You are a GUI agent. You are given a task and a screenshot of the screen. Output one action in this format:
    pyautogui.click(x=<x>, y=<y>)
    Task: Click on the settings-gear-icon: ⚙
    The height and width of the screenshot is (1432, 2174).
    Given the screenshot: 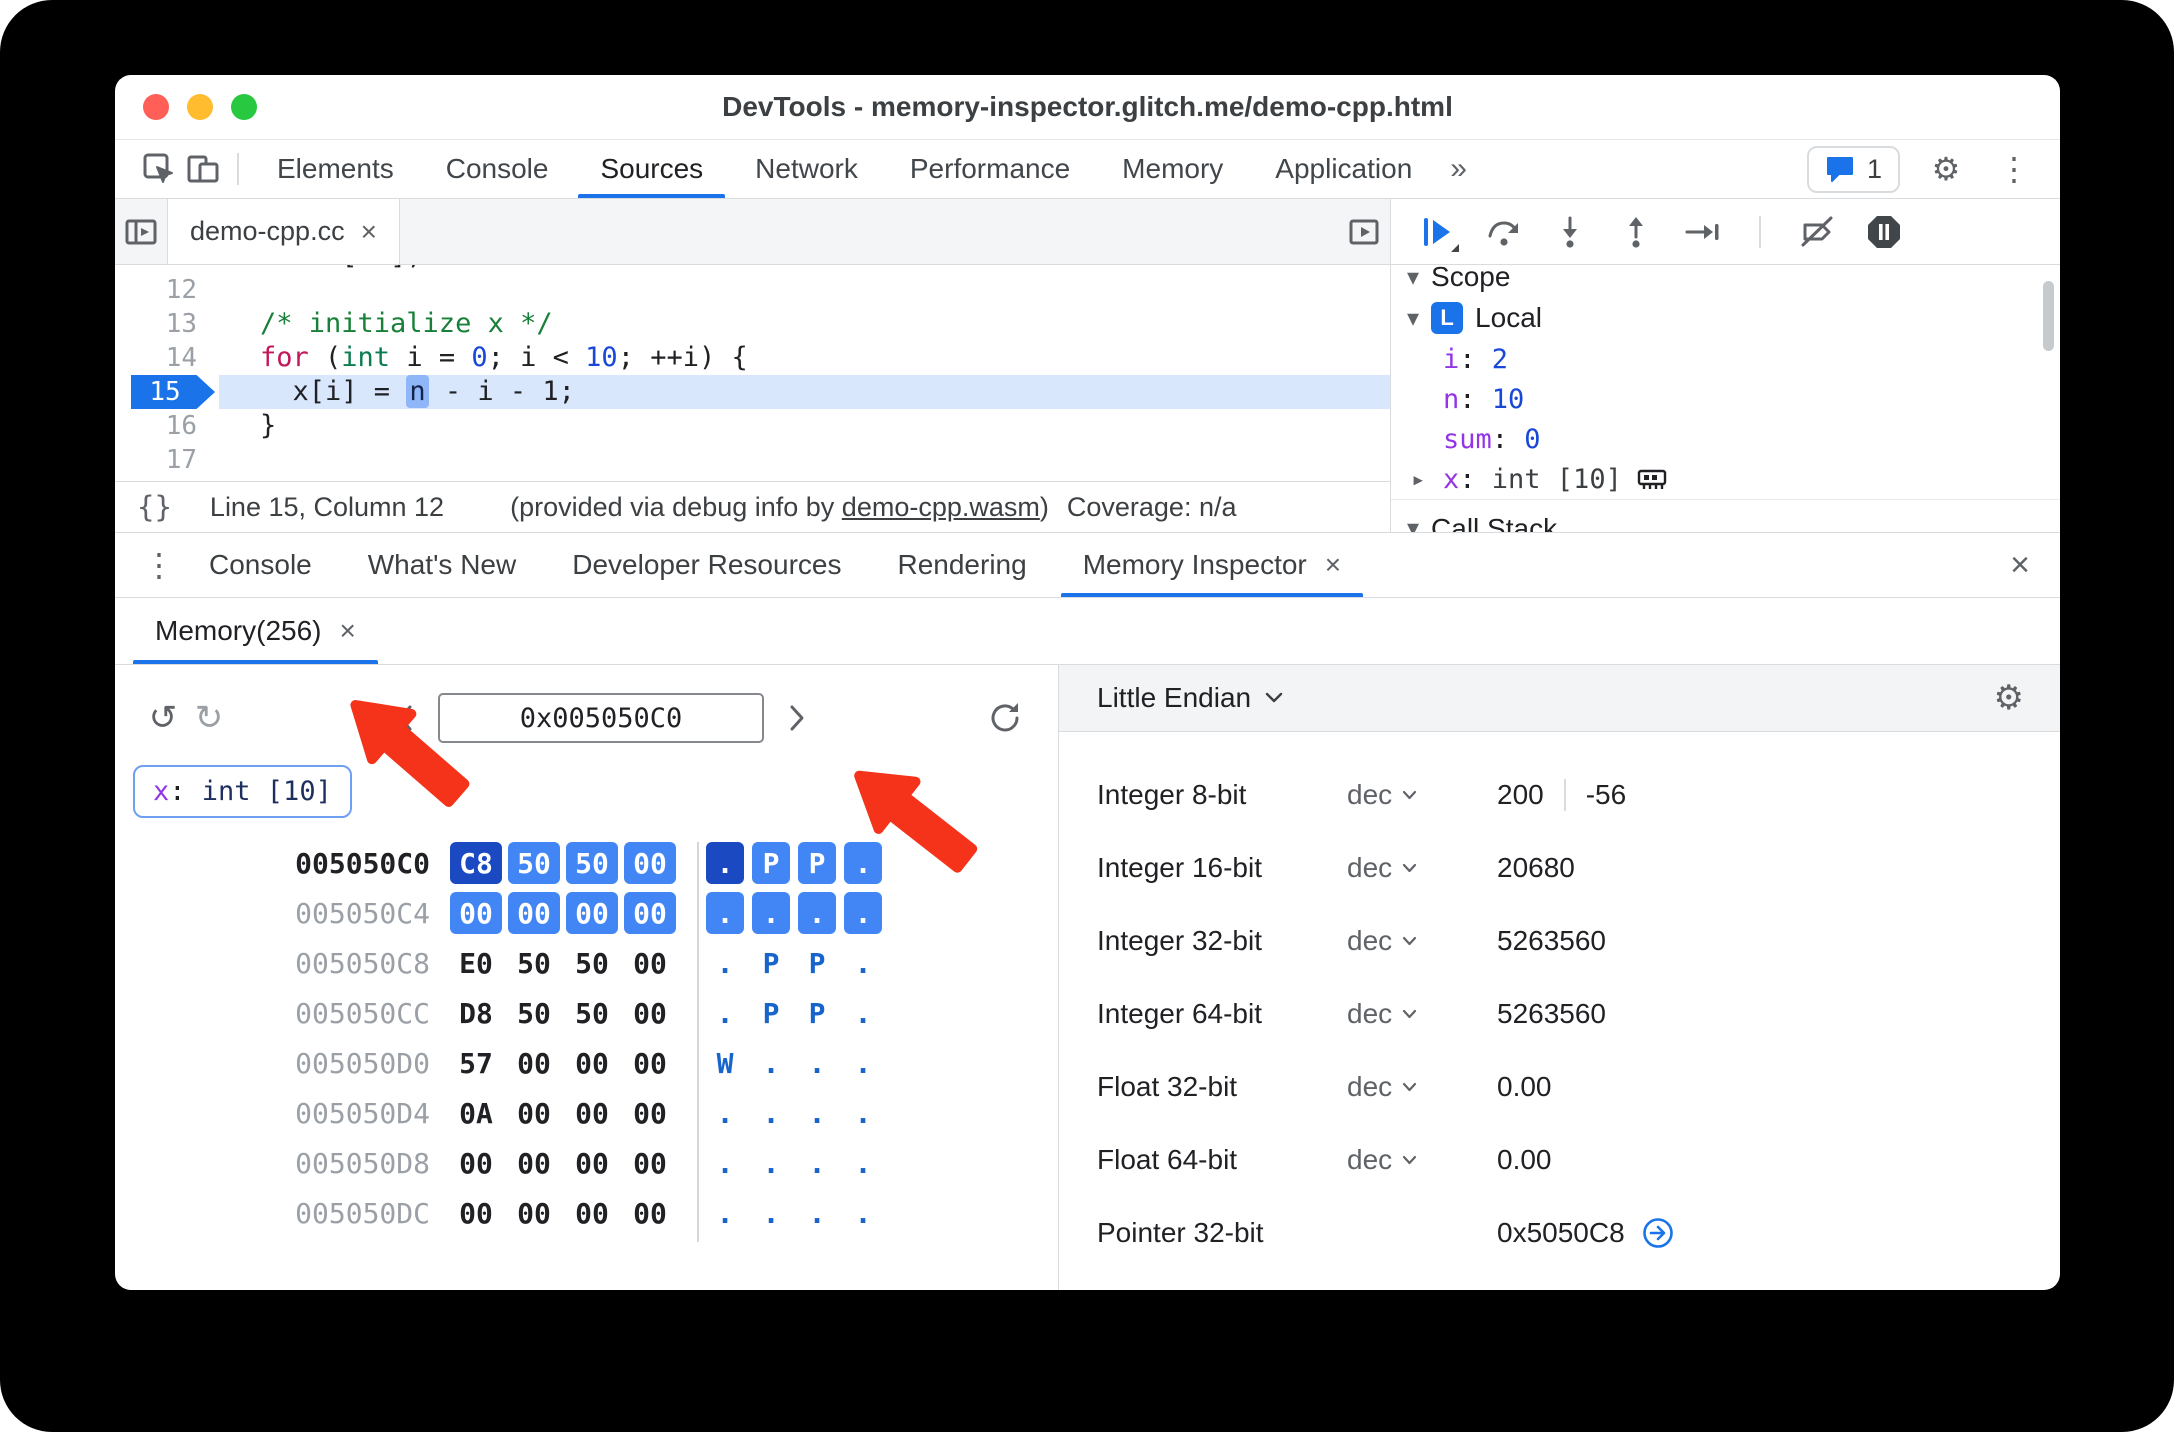 What is the action you would take?
    pyautogui.click(x=1946, y=169)
    